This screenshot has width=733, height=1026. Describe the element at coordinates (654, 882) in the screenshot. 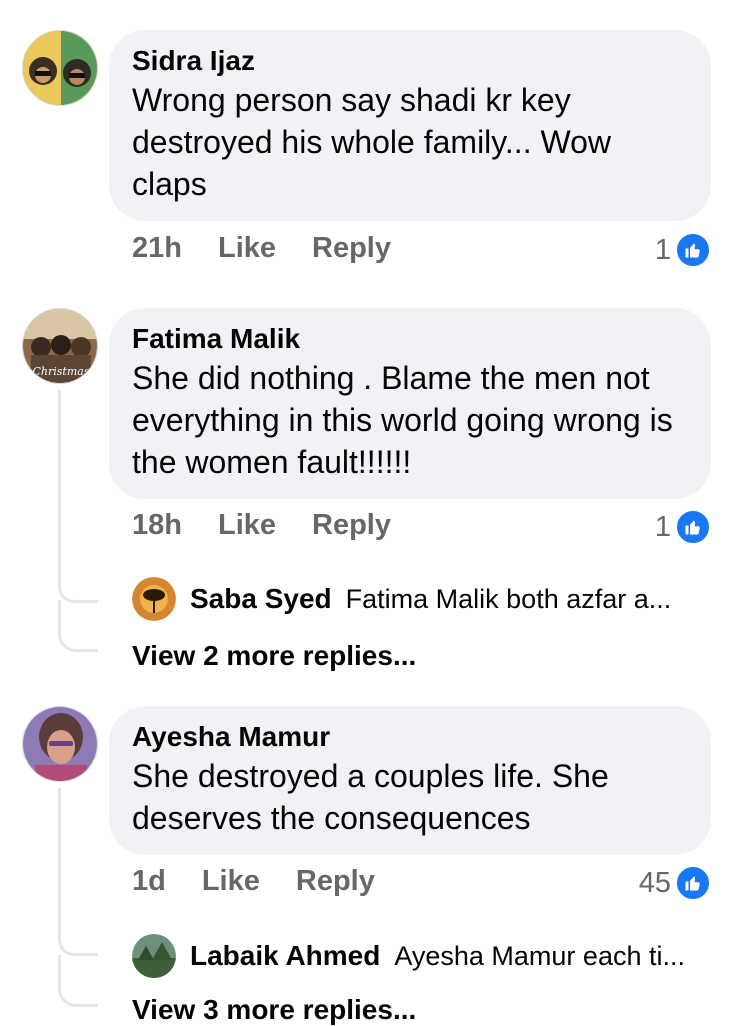

I see `reaction-count: 45` at that location.